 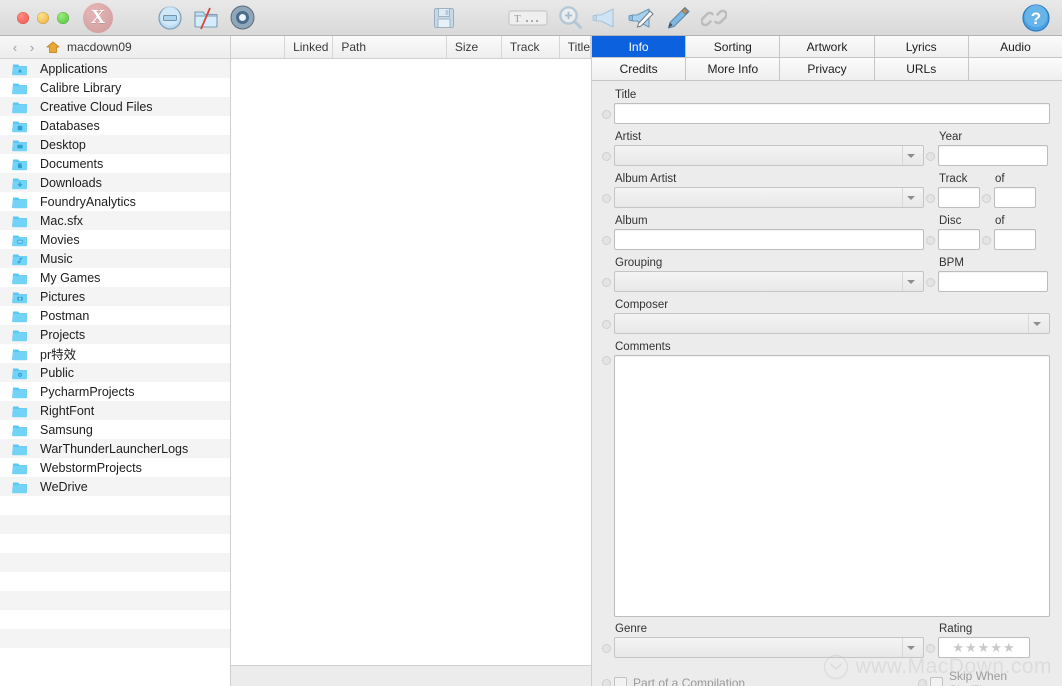 I want to click on tab-lyrics: Lyrics, so click(x=921, y=47).